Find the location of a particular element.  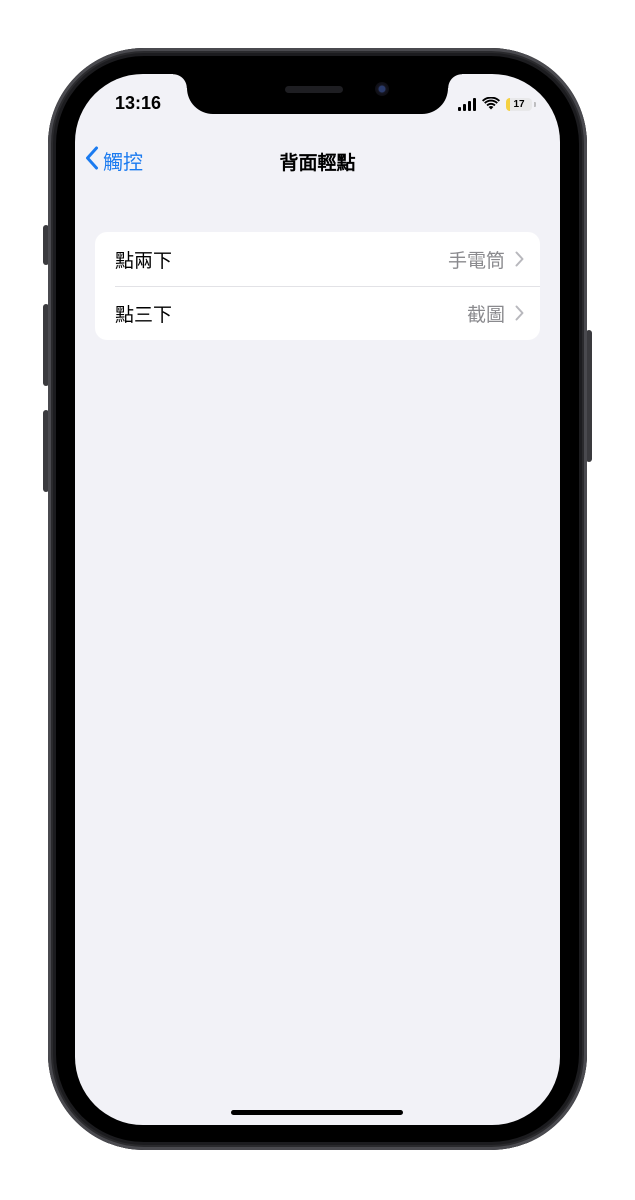

home-indicator is located at coordinates (317, 1112).